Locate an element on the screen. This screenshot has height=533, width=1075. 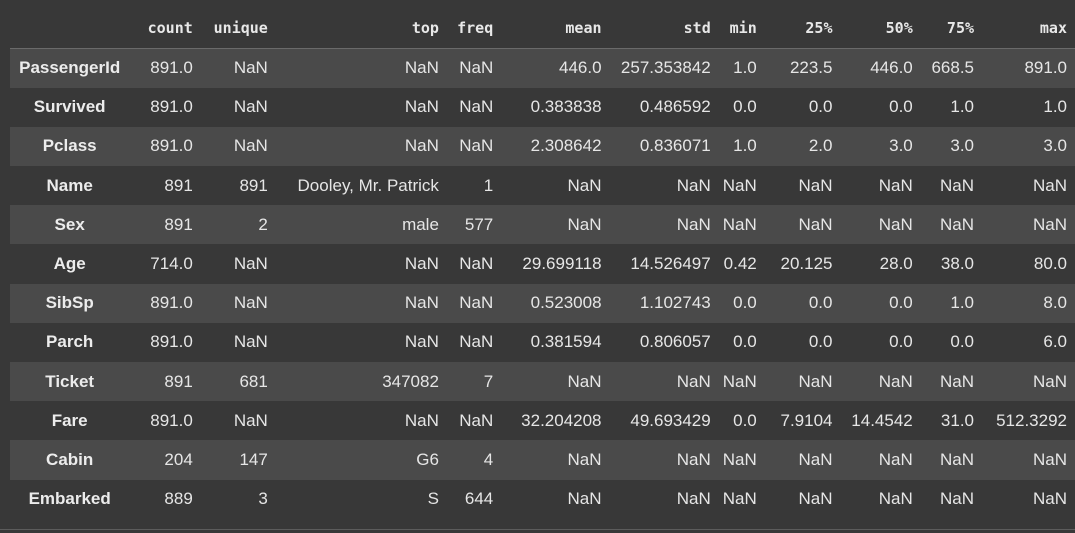
table-cell: 0.523008 is located at coordinates (566, 303).